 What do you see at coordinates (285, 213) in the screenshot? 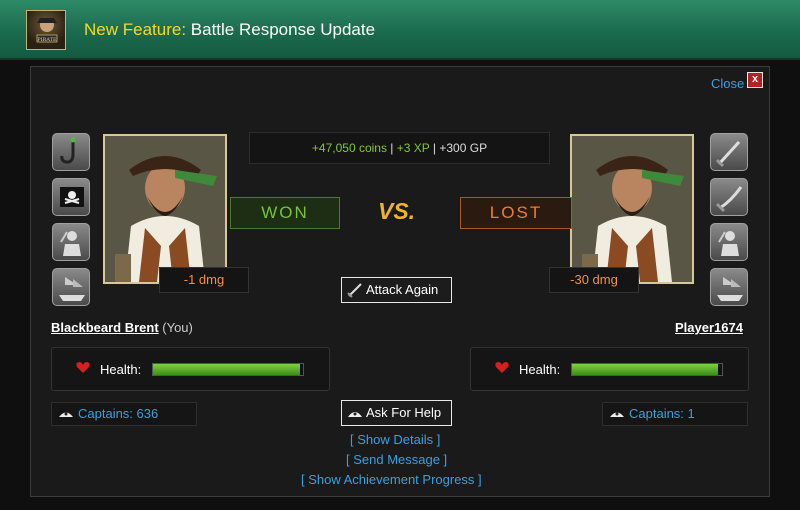
I see `won-badge: WON` at bounding box center [285, 213].